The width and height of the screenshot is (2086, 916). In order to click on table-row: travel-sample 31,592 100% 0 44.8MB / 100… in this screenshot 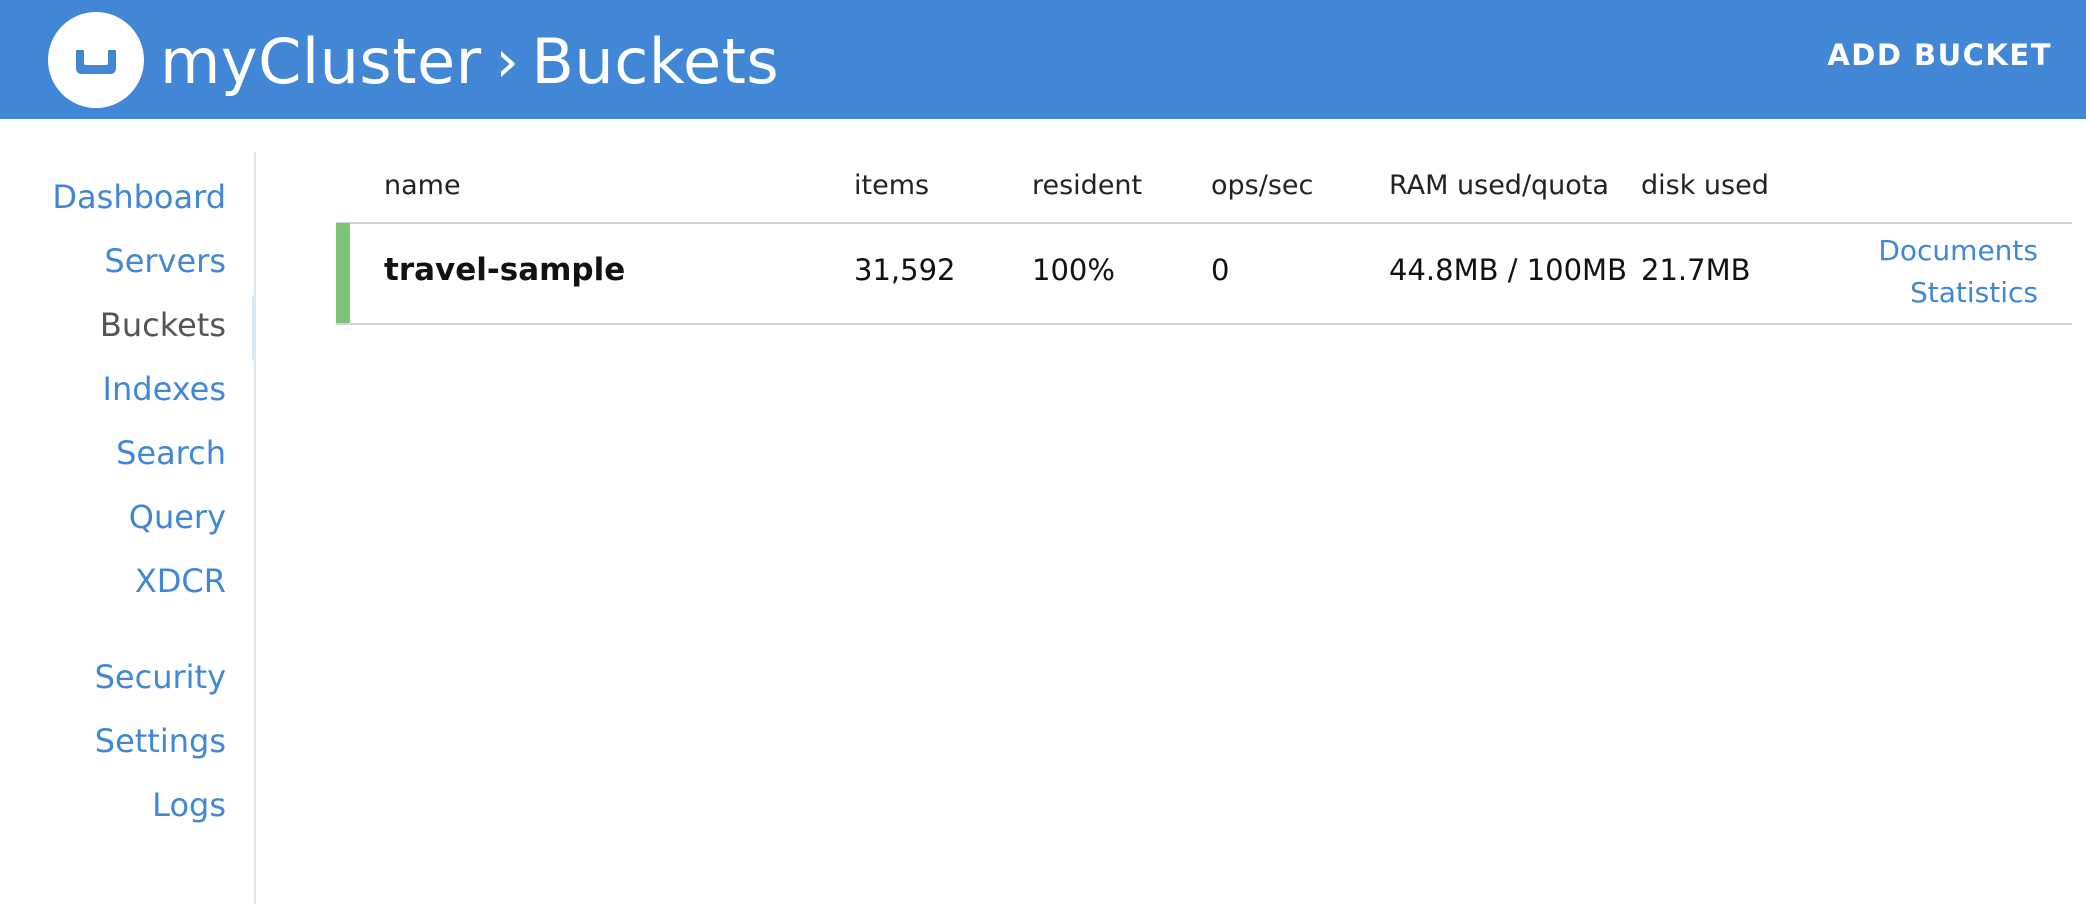, I will do `click(1204, 274)`.